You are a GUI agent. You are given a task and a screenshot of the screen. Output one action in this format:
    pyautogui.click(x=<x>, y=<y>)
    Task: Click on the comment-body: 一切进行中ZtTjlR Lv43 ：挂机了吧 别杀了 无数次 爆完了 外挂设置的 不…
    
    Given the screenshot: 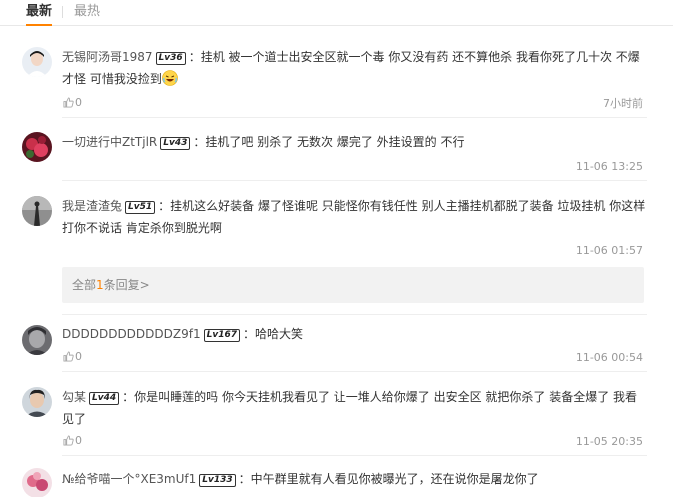 What is the action you would take?
    pyautogui.click(x=354, y=142)
    